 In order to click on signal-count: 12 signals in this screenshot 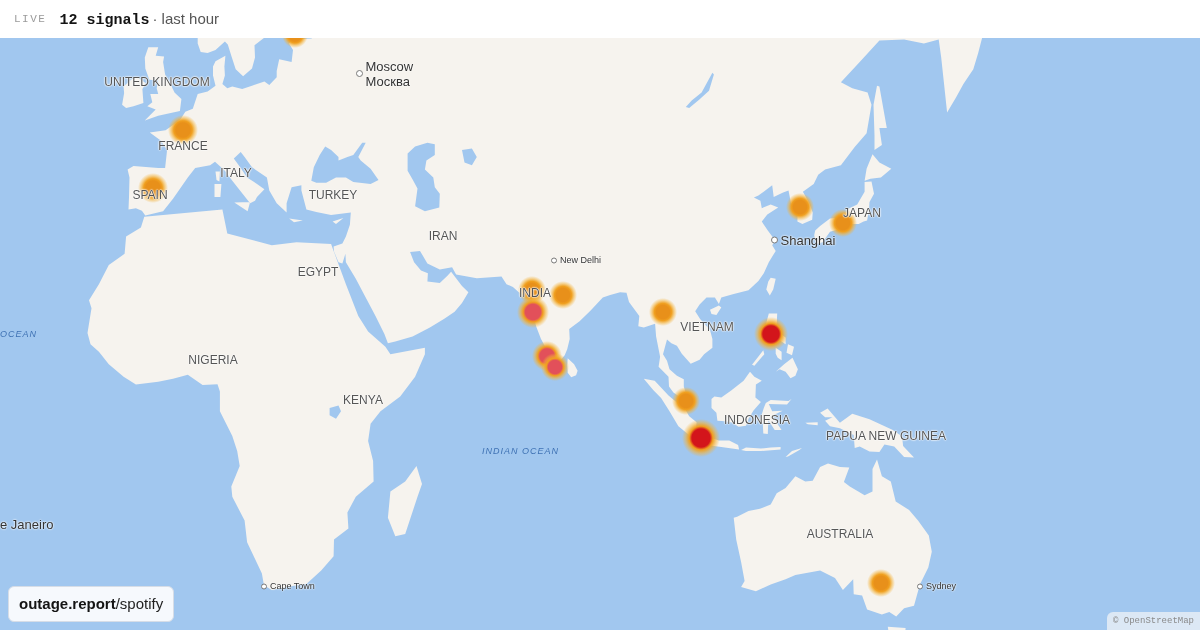, I will do `click(104, 20)`.